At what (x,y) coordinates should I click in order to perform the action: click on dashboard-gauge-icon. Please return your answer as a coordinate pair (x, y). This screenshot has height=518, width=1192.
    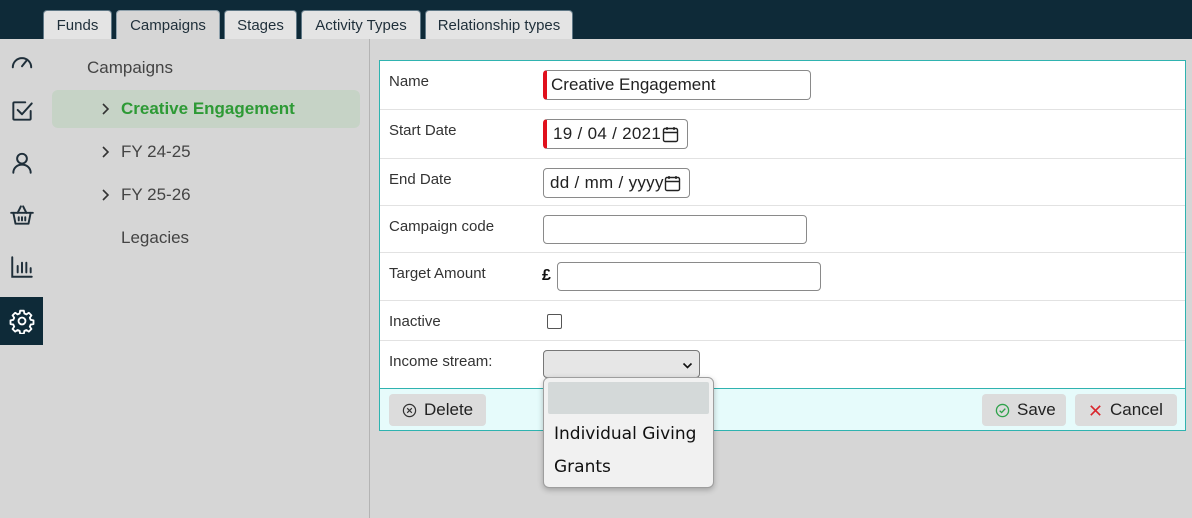
    Looking at the image, I should click on (21, 63).